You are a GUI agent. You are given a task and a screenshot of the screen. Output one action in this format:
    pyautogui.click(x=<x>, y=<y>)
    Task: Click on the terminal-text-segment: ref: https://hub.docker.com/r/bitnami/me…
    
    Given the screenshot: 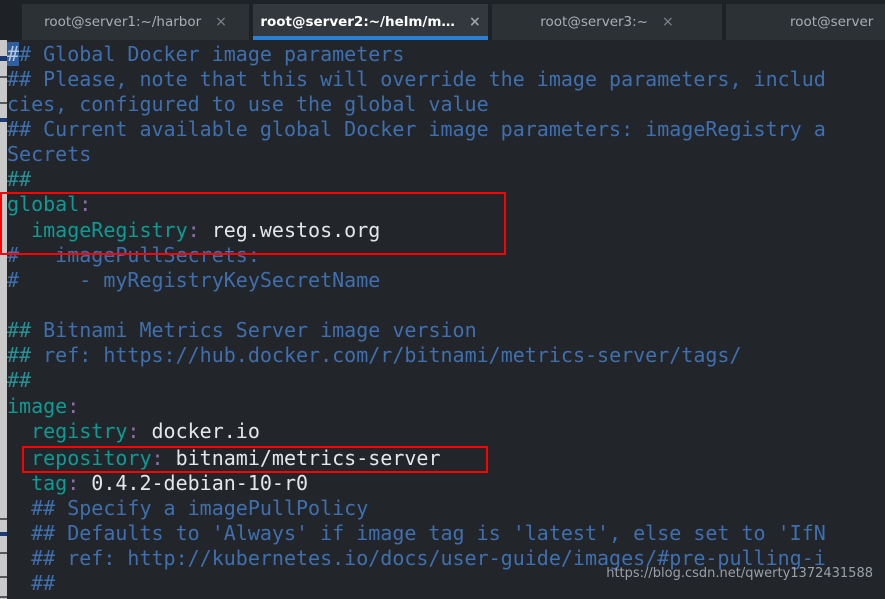 What is the action you would take?
    pyautogui.click(x=386, y=355)
    